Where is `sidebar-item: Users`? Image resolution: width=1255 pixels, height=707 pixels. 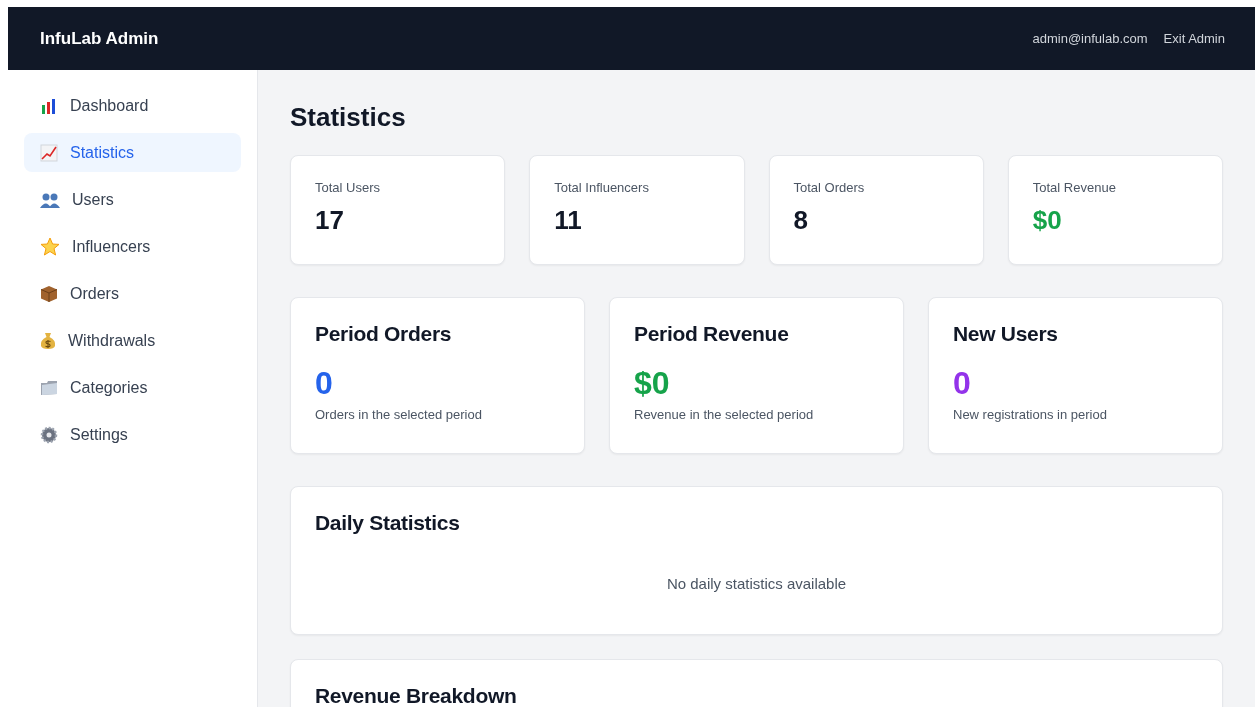 sidebar-item: Users is located at coordinates (132, 199).